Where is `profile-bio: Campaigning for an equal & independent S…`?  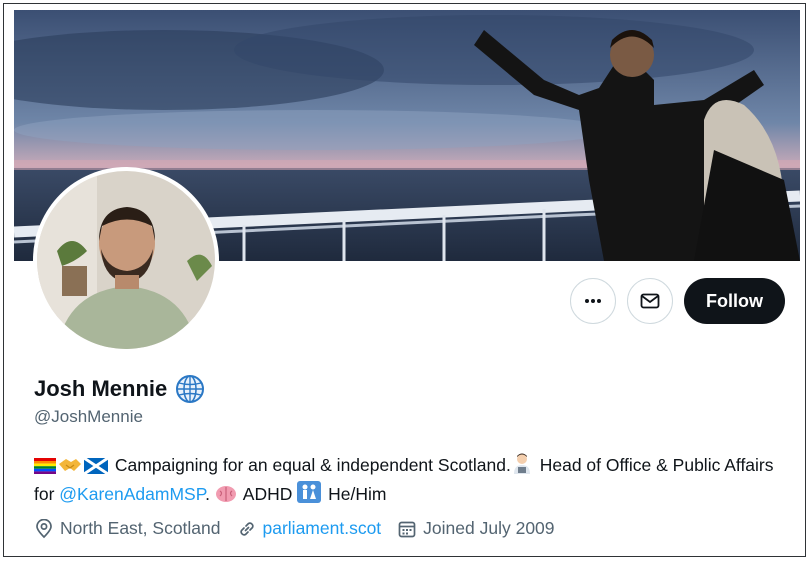 profile-bio: Campaigning for an equal & independent S… is located at coordinates (404, 481).